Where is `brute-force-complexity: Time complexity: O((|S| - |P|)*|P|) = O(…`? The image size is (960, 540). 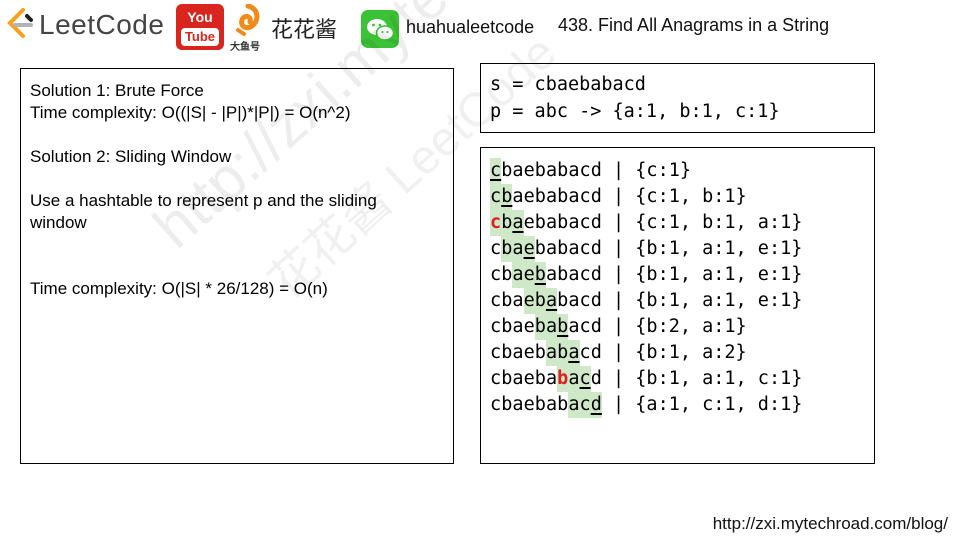 brute-force-complexity: Time complexity: O((|S| - |P|)*|P|) = O(… is located at coordinates (190, 112).